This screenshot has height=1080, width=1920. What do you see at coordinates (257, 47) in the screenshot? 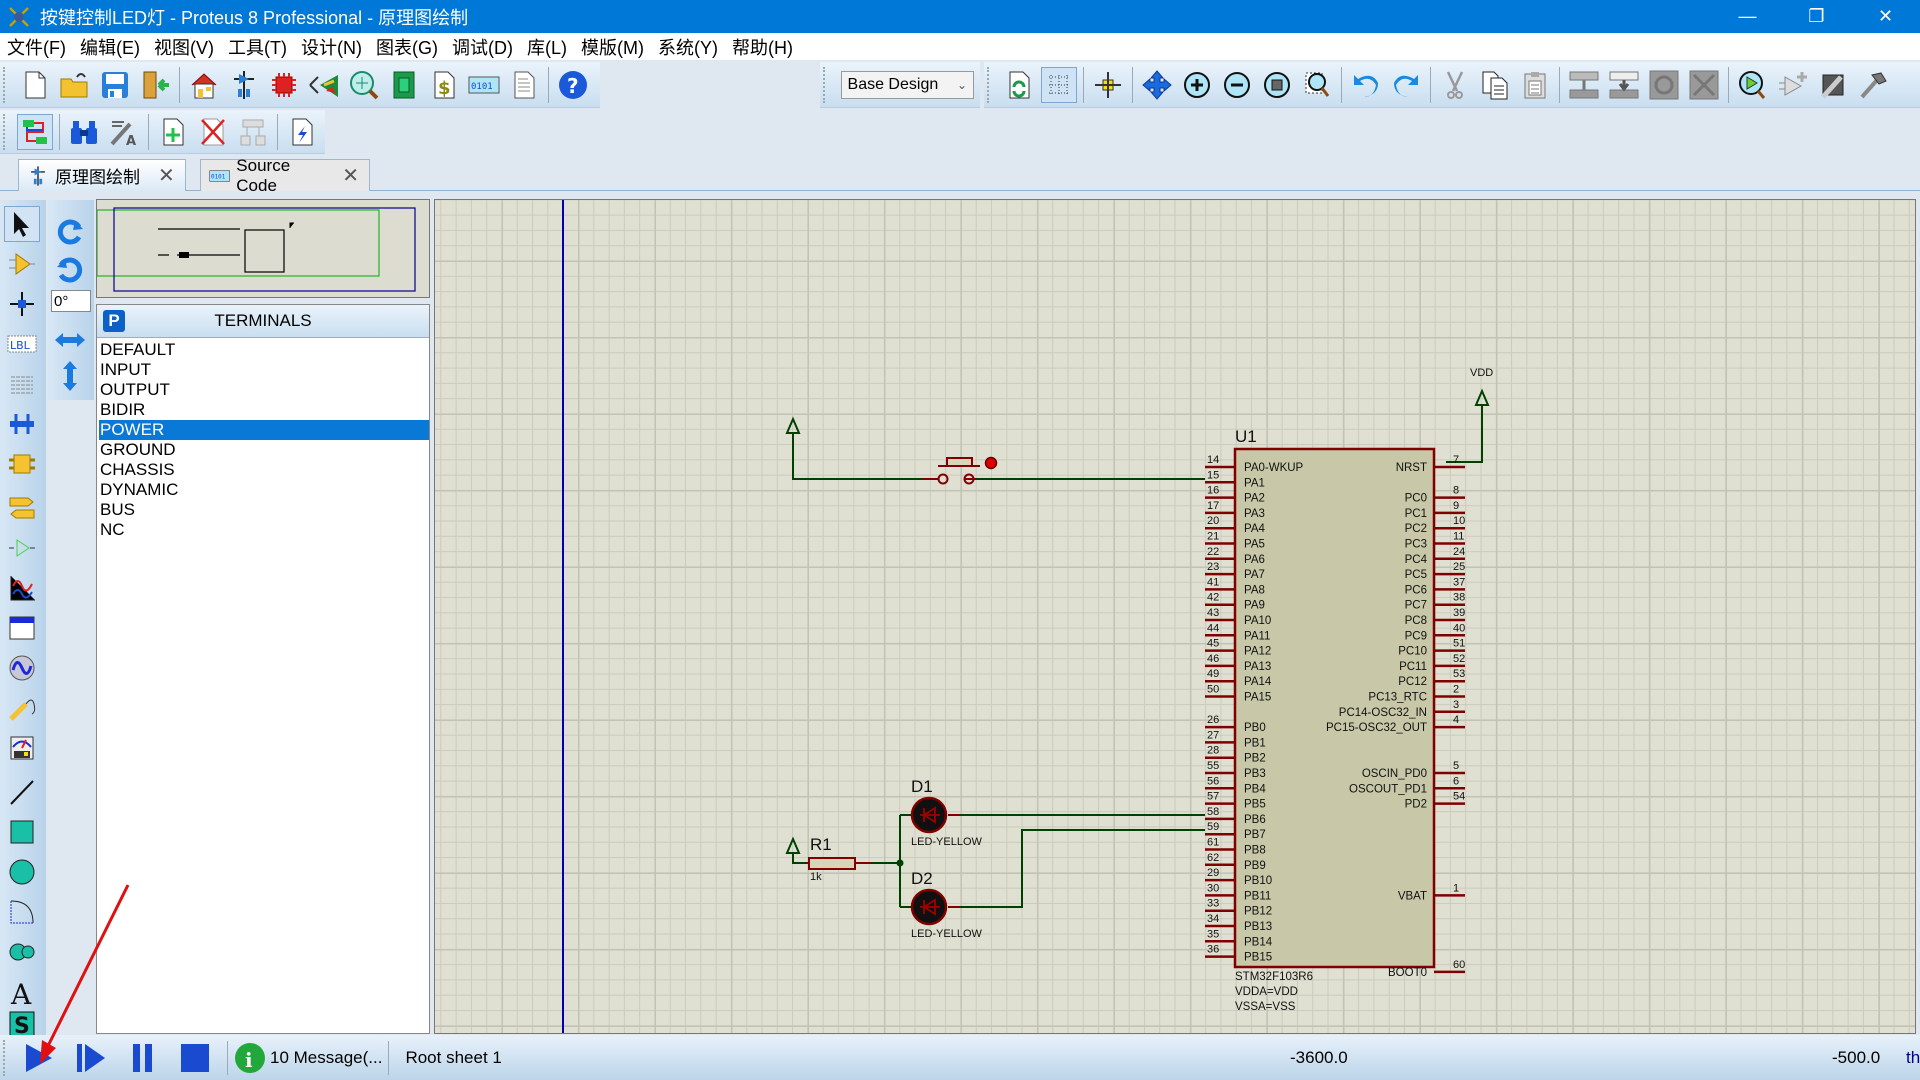
I see `menu-tools: 工具(T)` at bounding box center [257, 47].